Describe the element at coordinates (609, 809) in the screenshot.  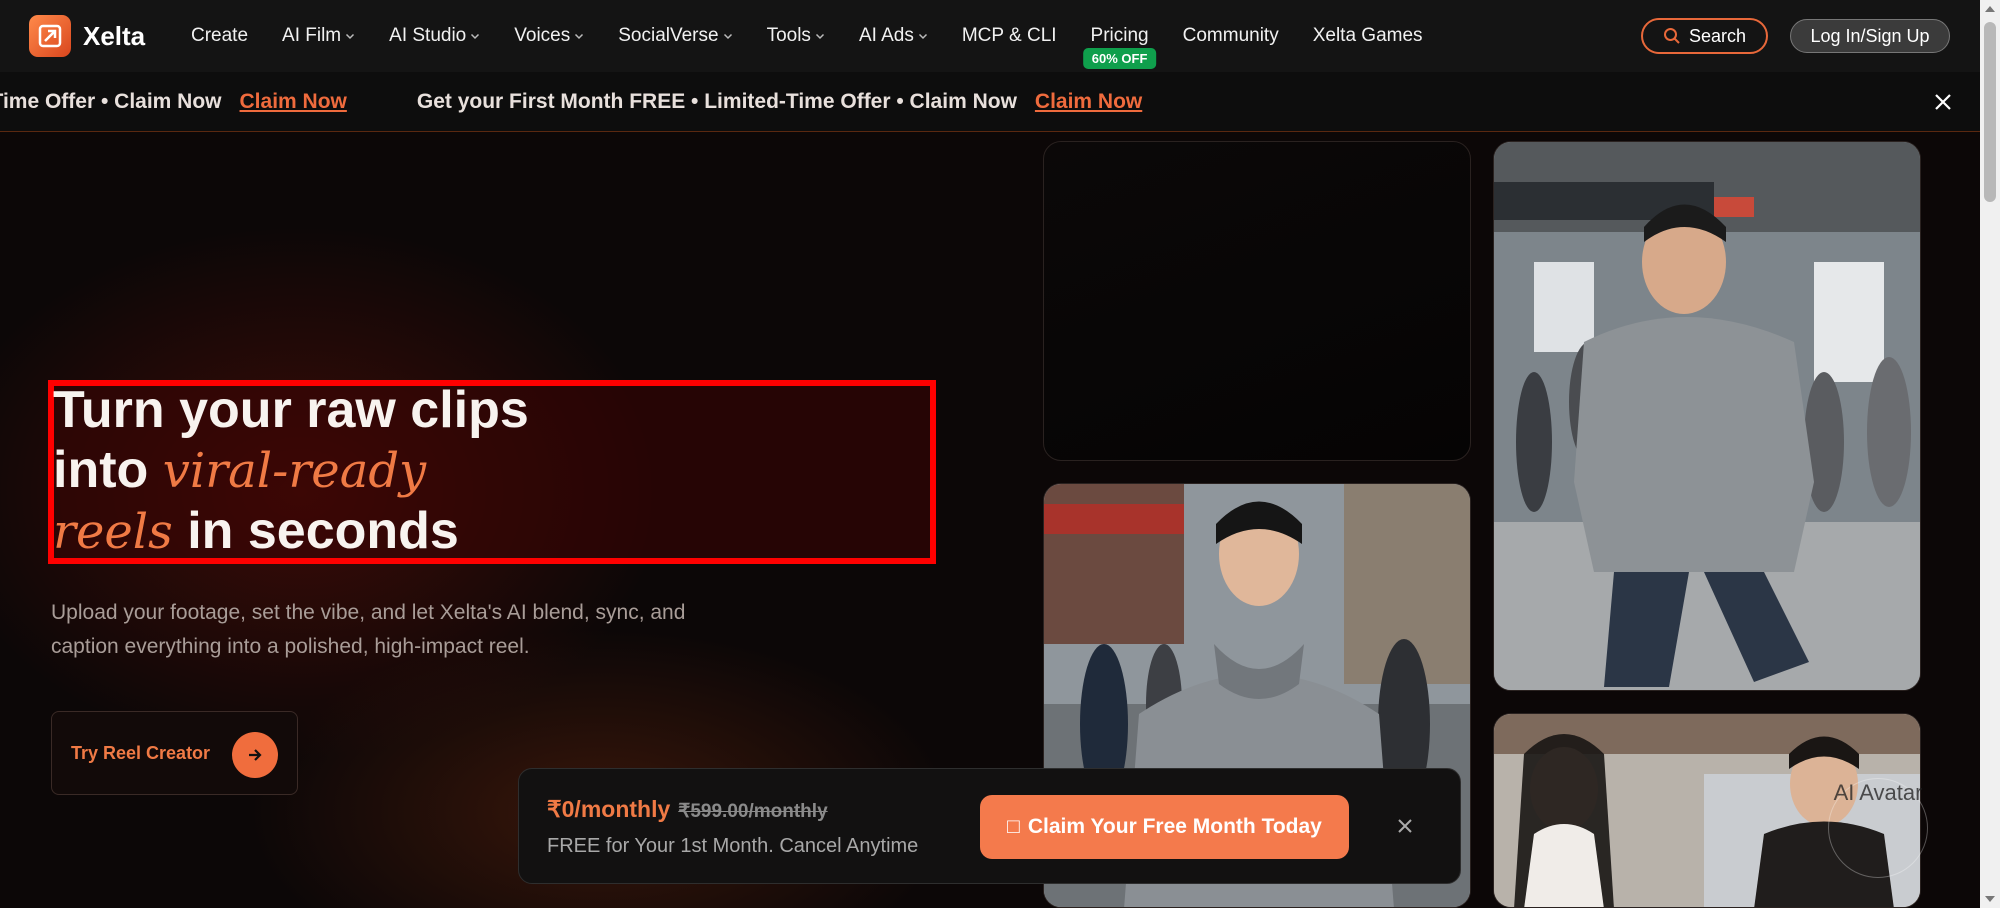
I see `price-now: ₹0/monthly` at that location.